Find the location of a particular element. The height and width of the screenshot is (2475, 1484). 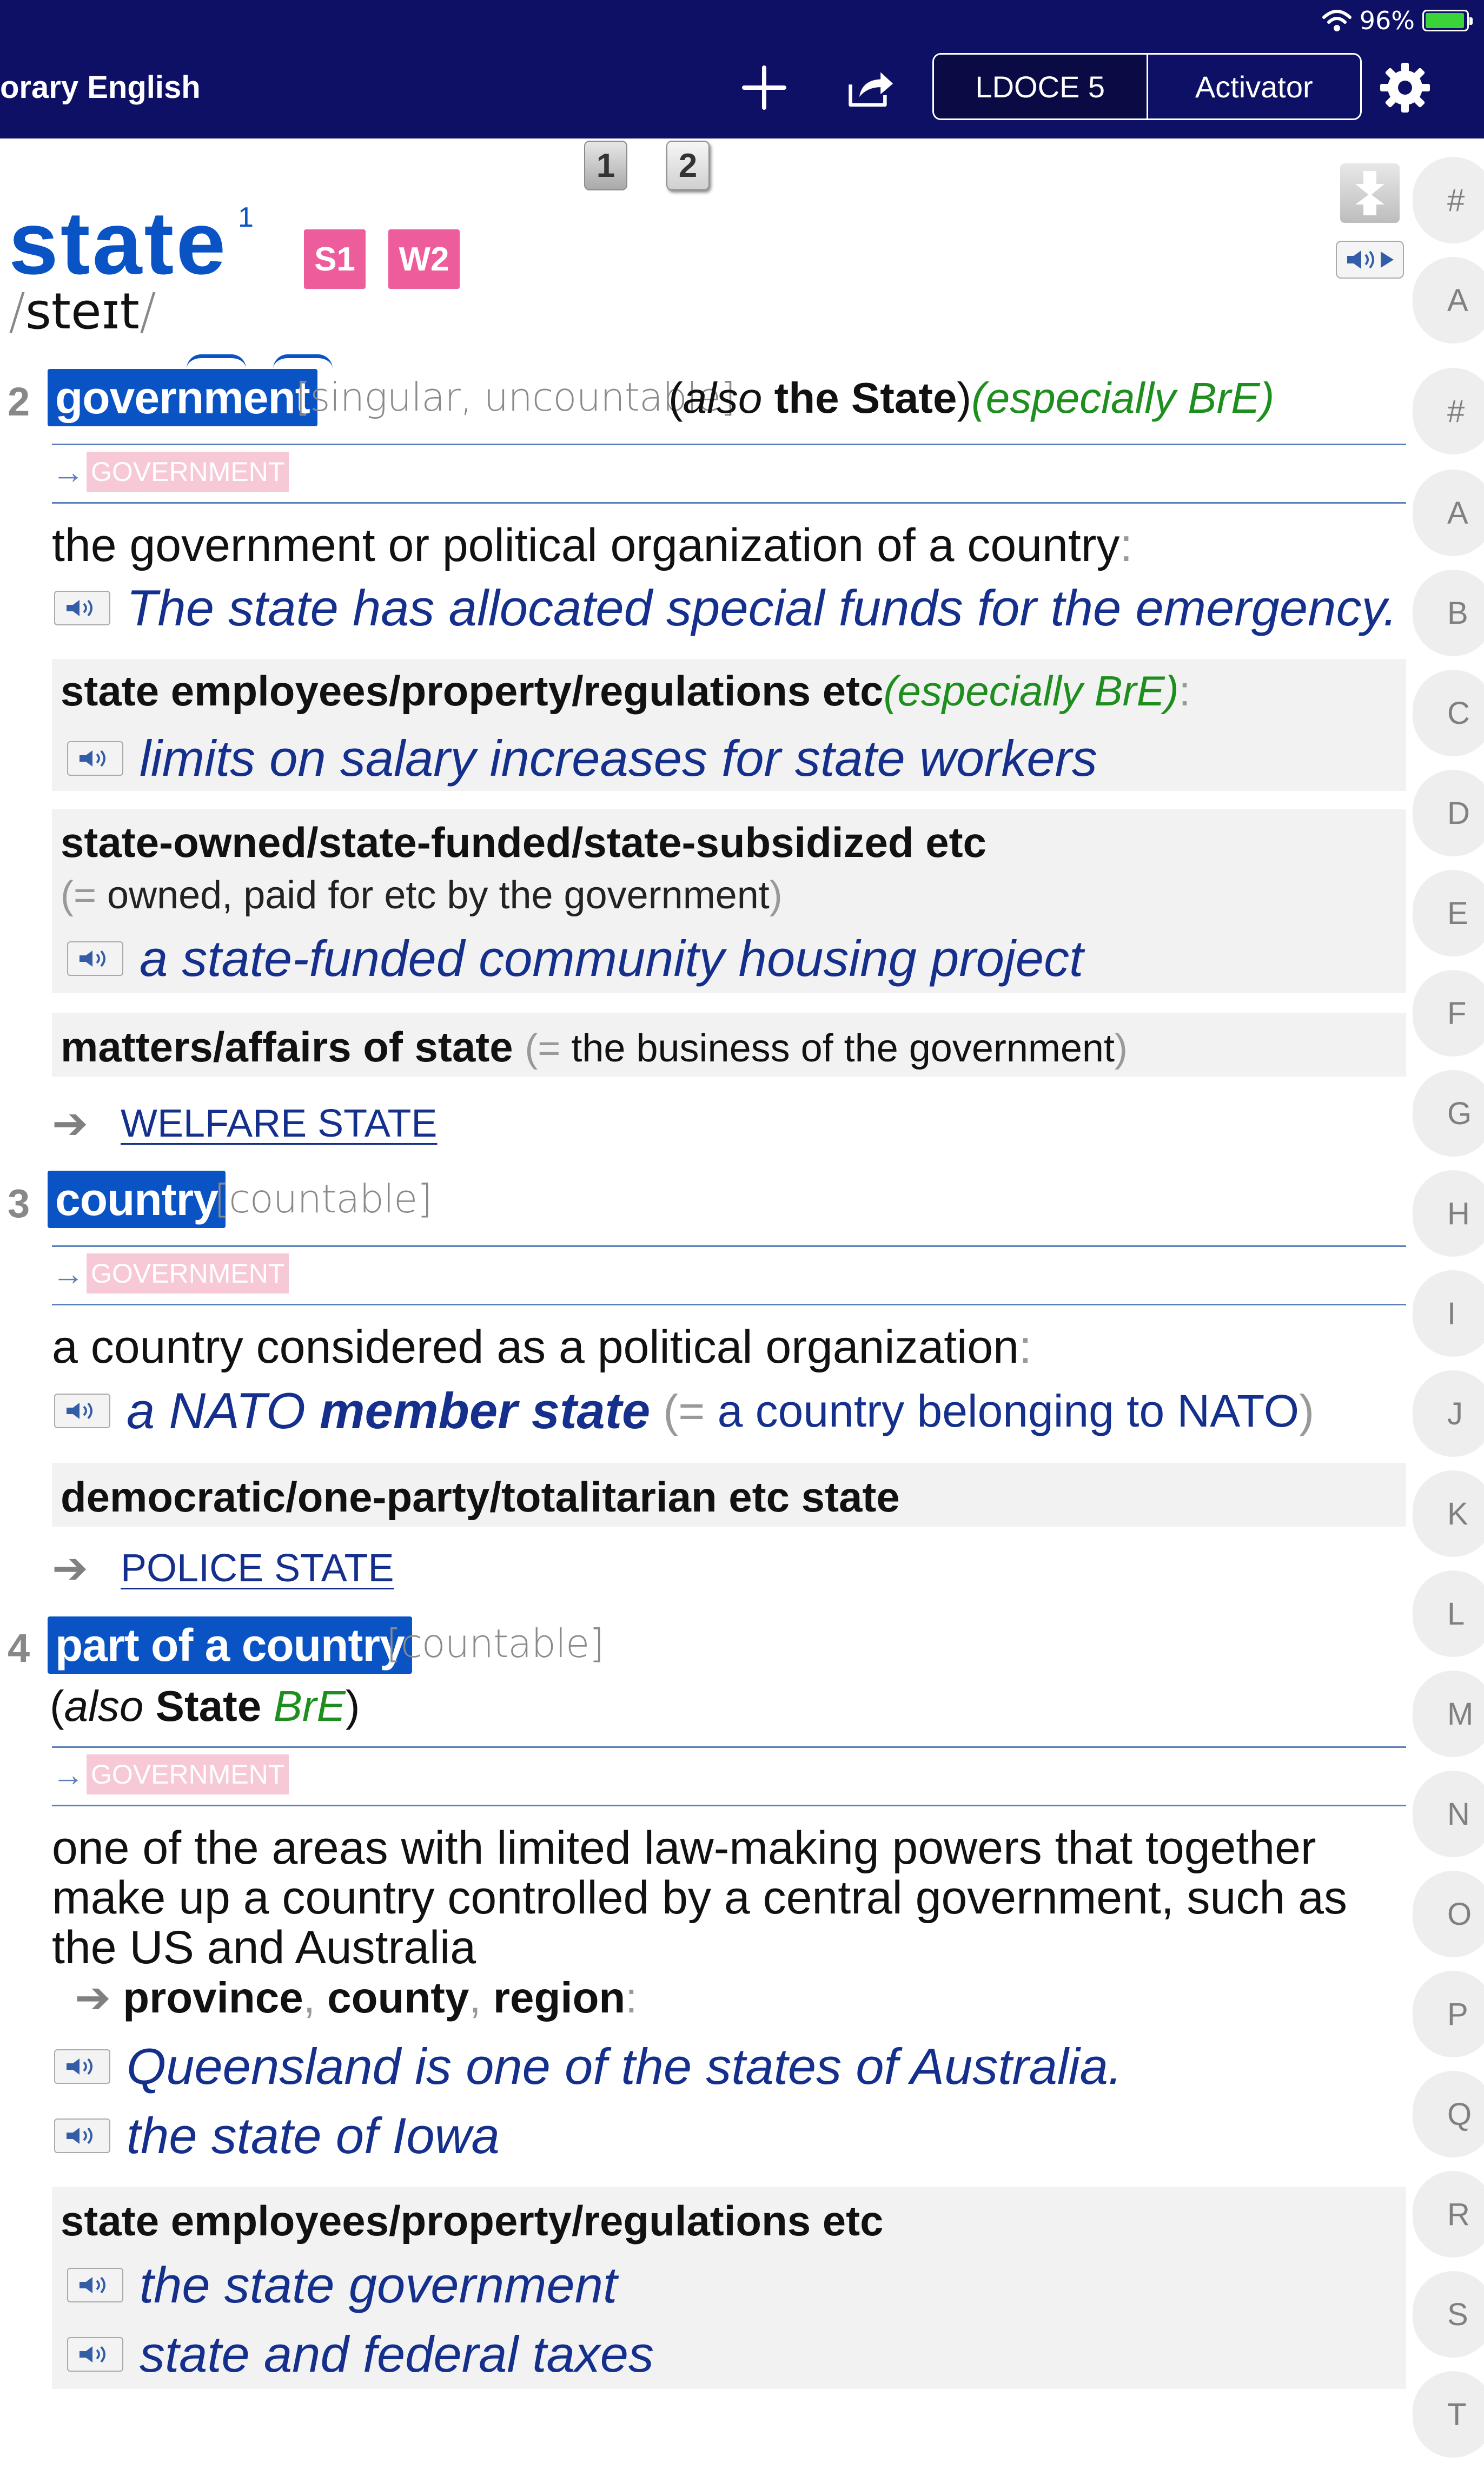

definition-line: the US and Australia is located at coordinates (264, 1948).